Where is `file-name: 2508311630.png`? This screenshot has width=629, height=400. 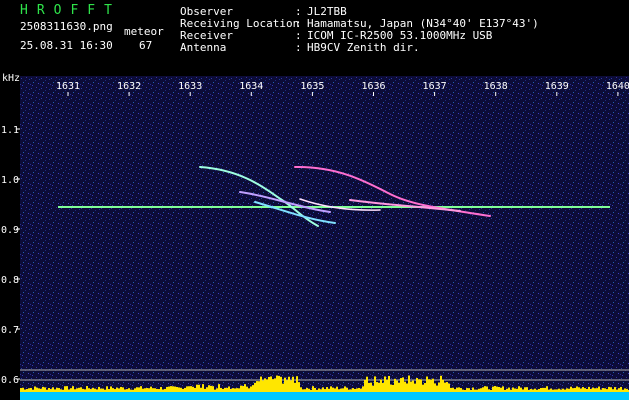 file-name: 2508311630.png is located at coordinates (66, 26).